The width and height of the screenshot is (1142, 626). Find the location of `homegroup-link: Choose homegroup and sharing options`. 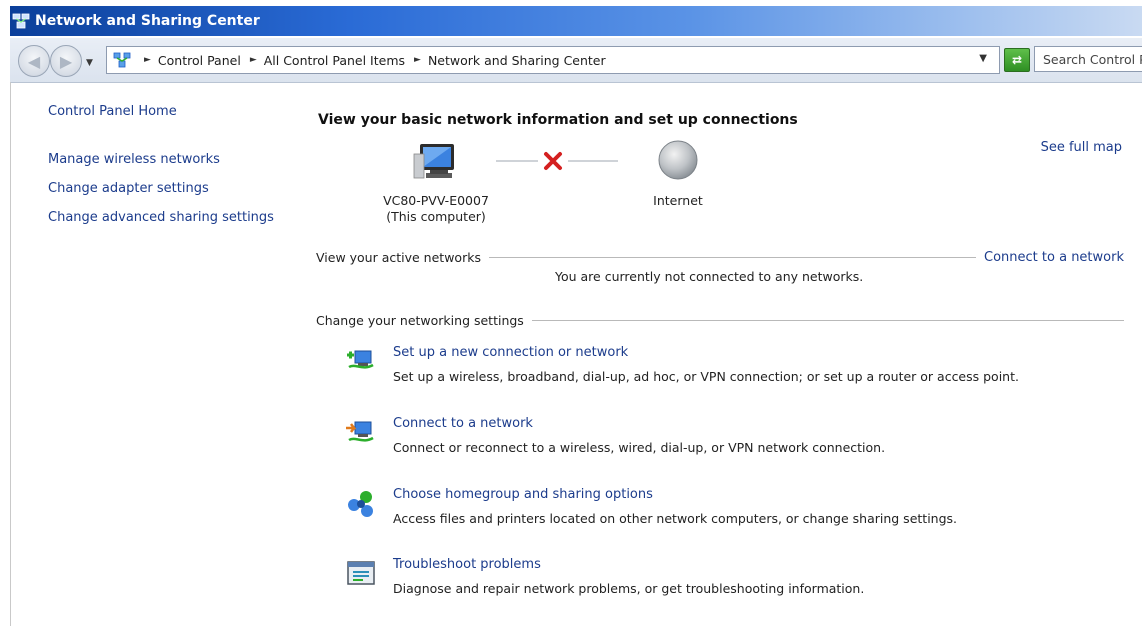

homegroup-link: Choose homegroup and sharing options is located at coordinates (523, 494).